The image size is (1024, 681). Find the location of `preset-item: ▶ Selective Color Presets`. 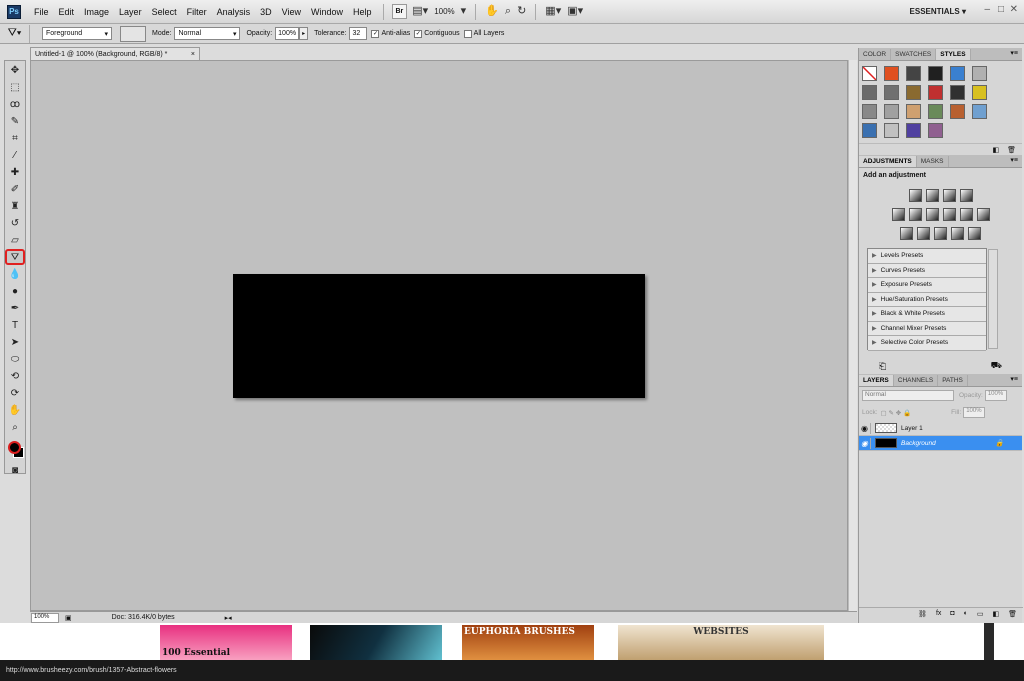

preset-item: ▶ Selective Color Presets is located at coordinates (927, 343).